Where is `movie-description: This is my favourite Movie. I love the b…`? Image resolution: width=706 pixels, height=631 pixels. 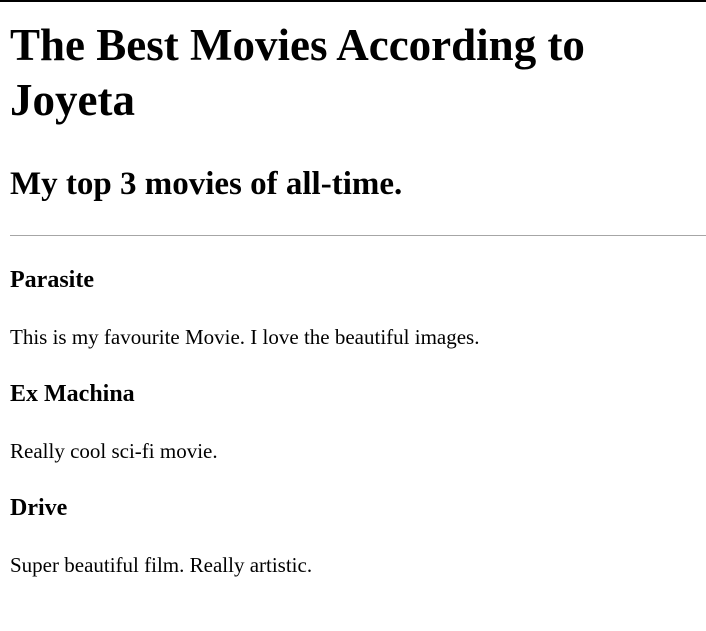
movie-description: This is my favourite Movie. I love the b… is located at coordinates (245, 337).